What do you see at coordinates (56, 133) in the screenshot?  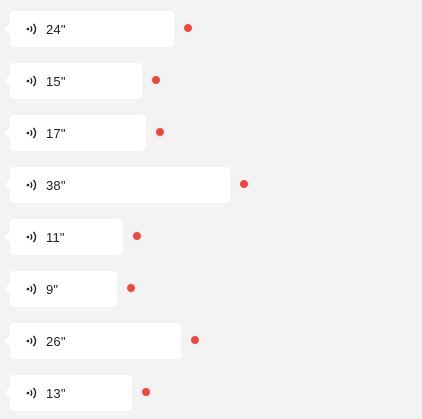 I see `voice-message-duration: 17"` at bounding box center [56, 133].